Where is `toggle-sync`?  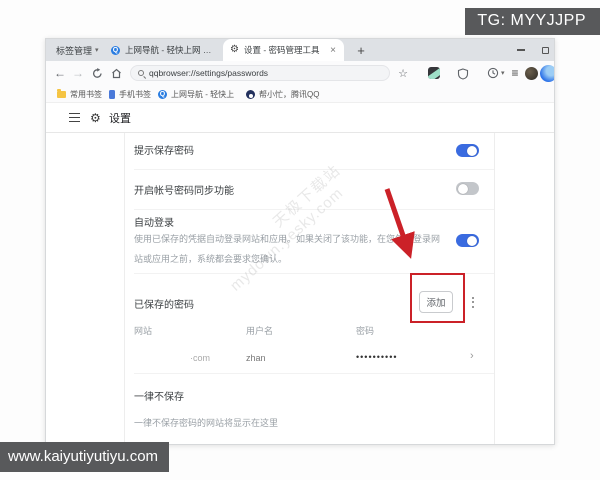 toggle-sync is located at coordinates (467, 188).